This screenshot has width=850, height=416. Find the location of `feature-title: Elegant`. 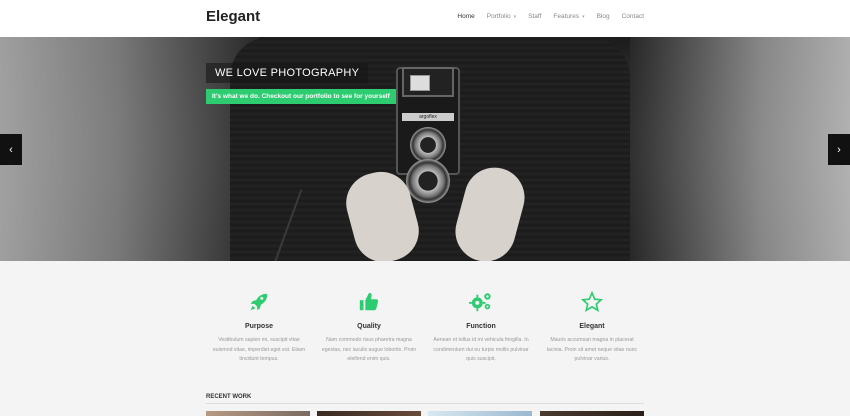

feature-title: Elegant is located at coordinates (592, 326).